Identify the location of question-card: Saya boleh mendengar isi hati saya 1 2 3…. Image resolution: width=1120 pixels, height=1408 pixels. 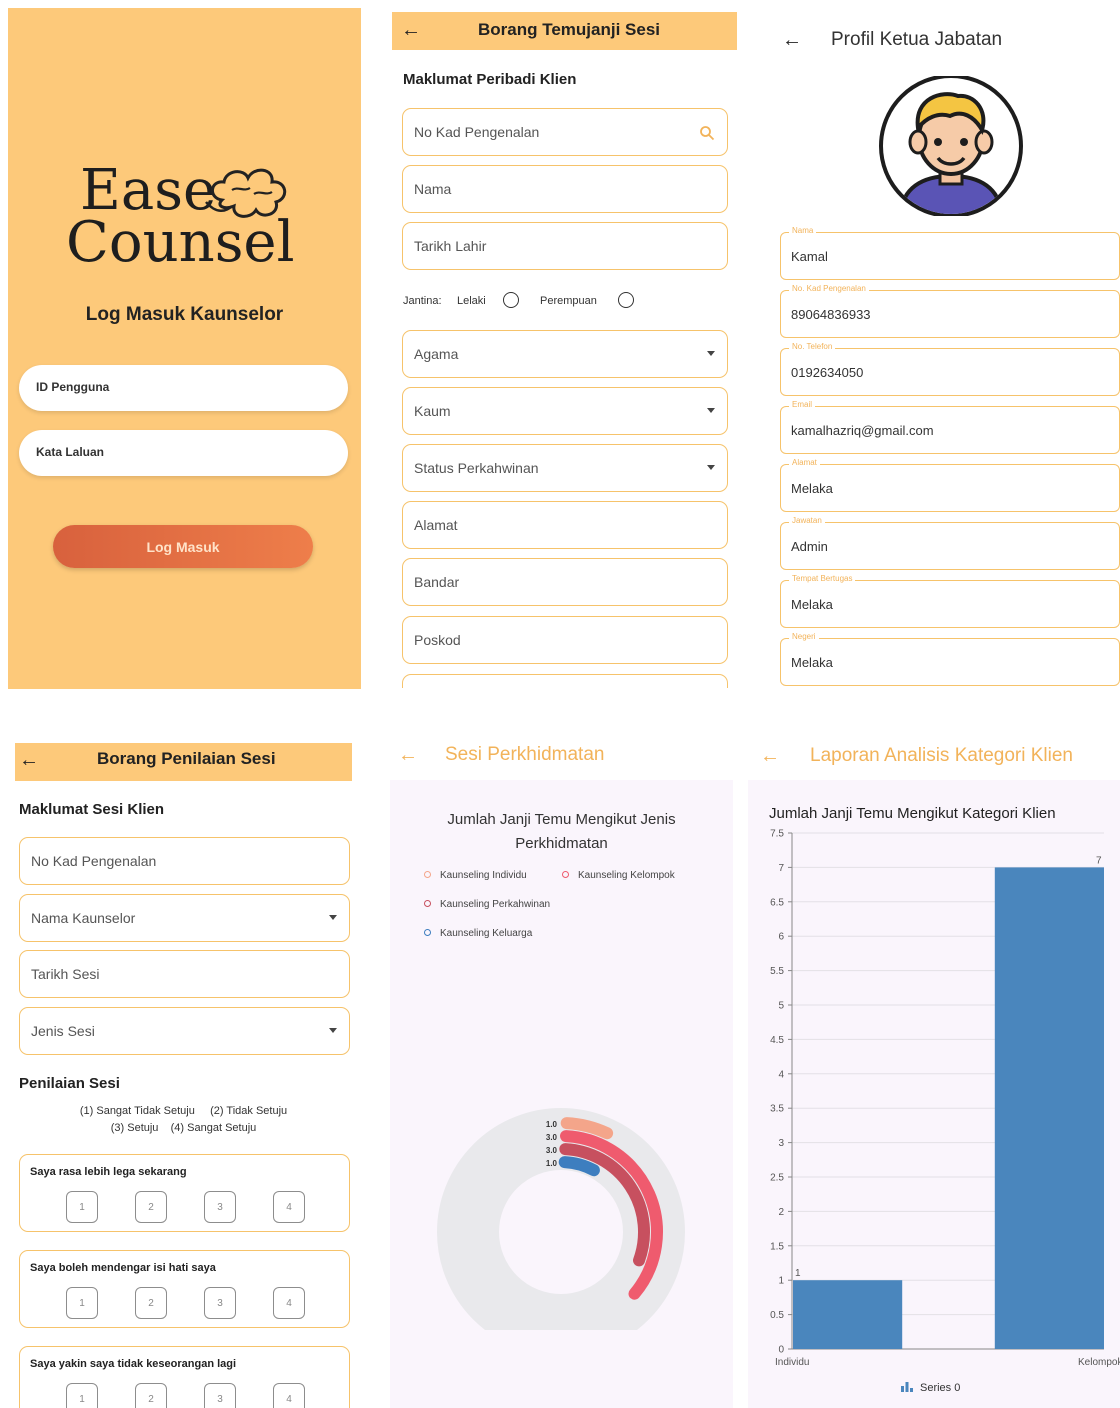
(184, 1289).